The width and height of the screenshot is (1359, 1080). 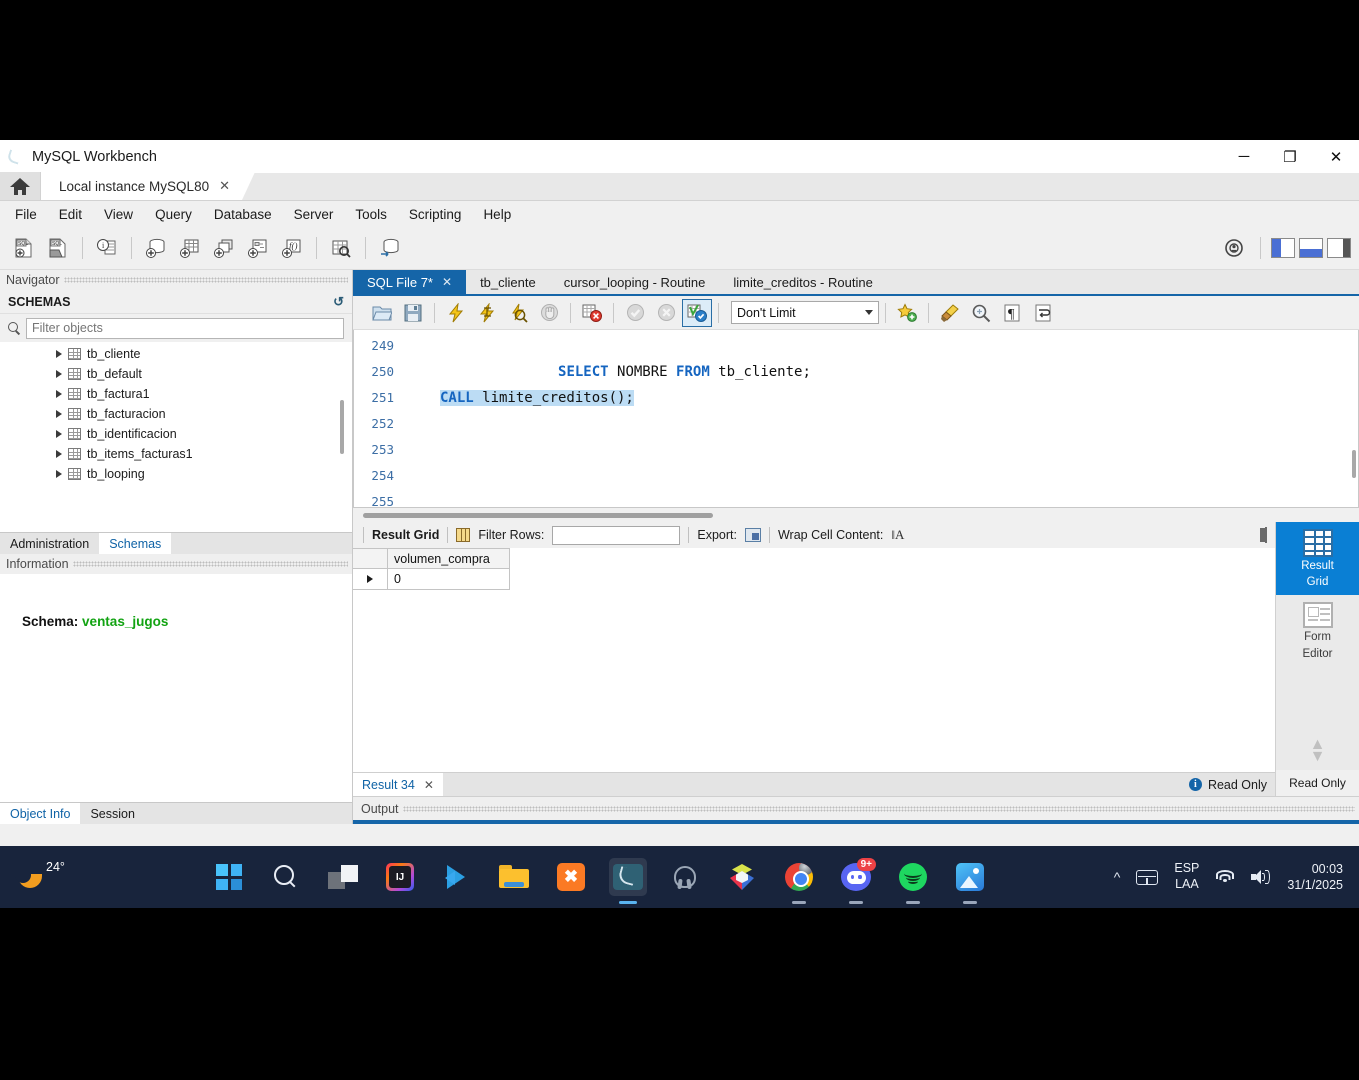 I want to click on editor-tab-cursor-looping: cursor_looping - Routine, so click(x=635, y=282).